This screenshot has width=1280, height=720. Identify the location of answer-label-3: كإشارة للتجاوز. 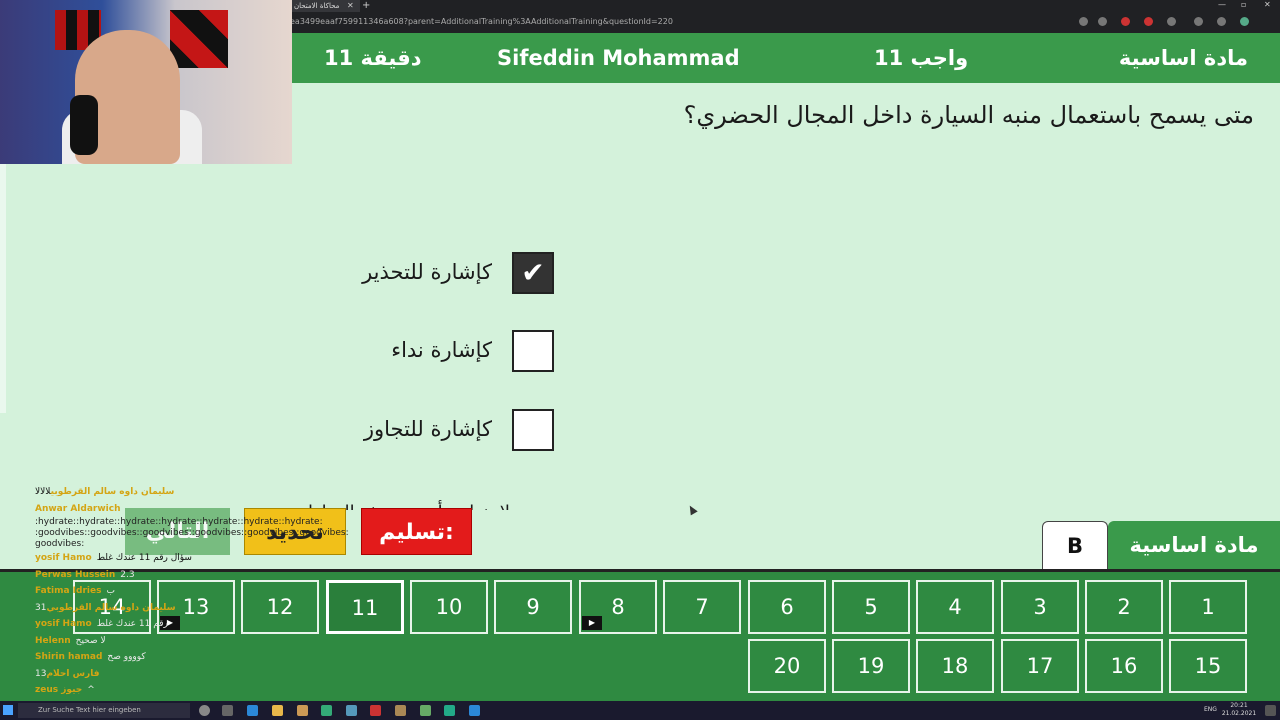
(428, 429).